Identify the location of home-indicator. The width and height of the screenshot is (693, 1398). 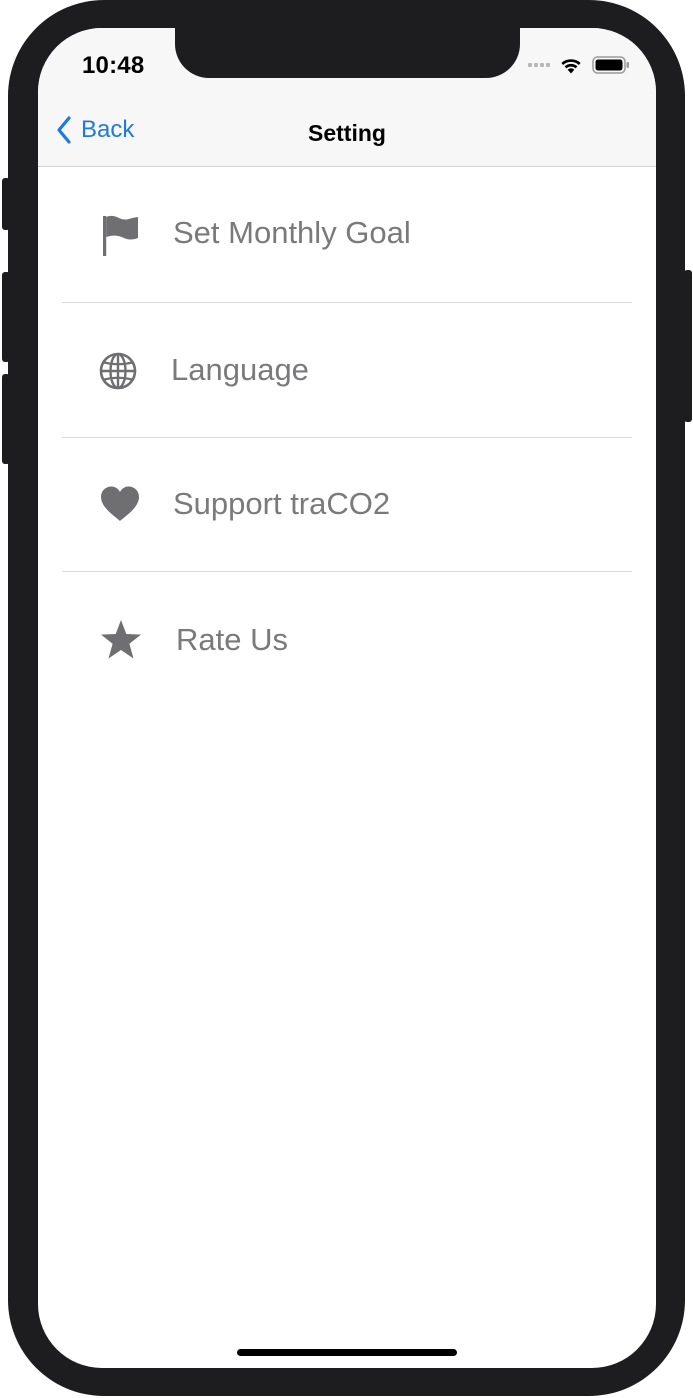
(347, 1352).